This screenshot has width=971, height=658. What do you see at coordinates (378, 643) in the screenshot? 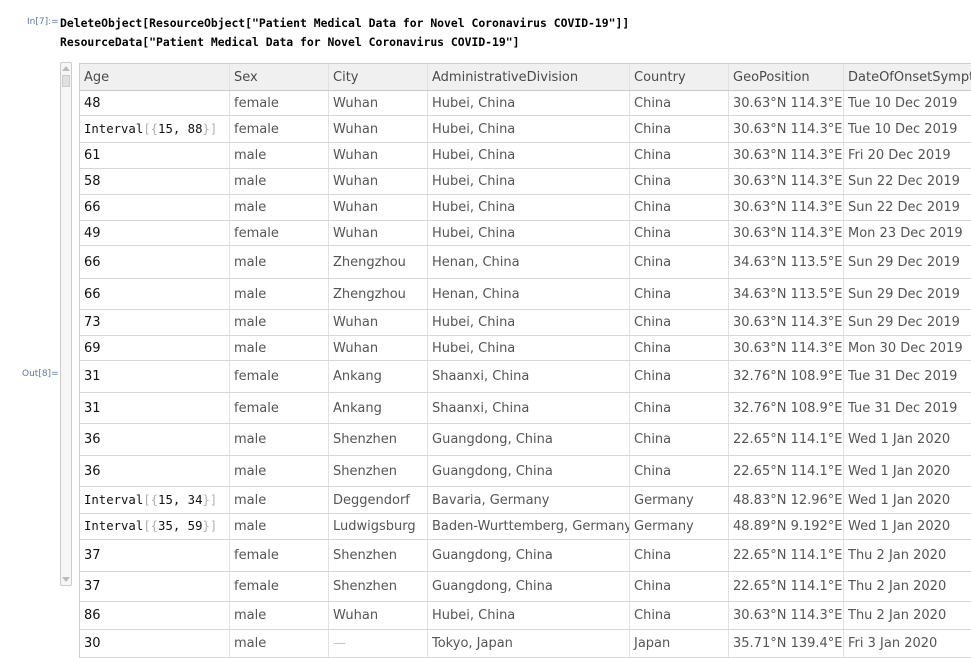
I see `city-cell: —` at bounding box center [378, 643].